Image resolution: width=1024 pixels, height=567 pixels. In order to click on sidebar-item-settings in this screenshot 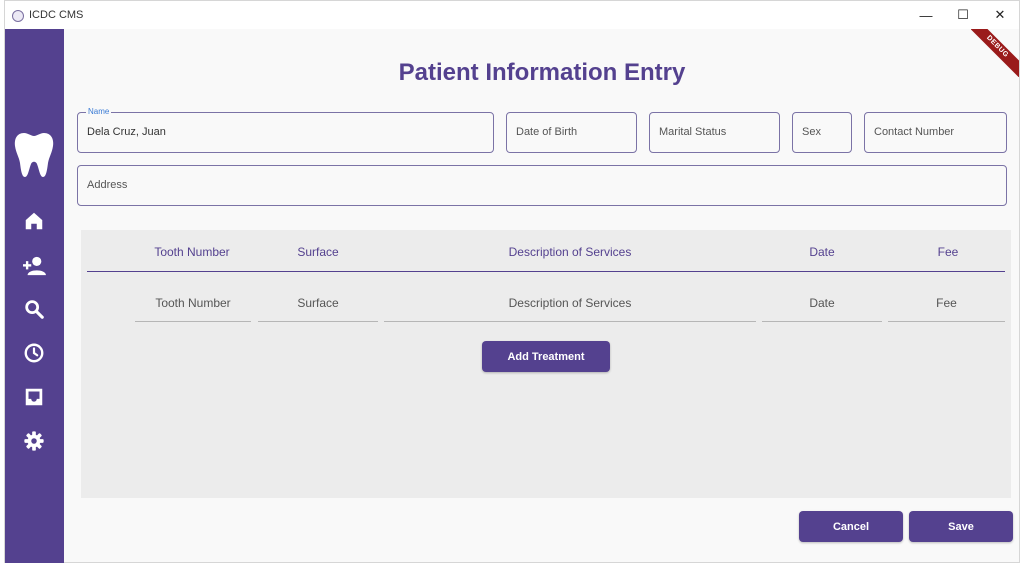, I will do `click(34, 441)`.